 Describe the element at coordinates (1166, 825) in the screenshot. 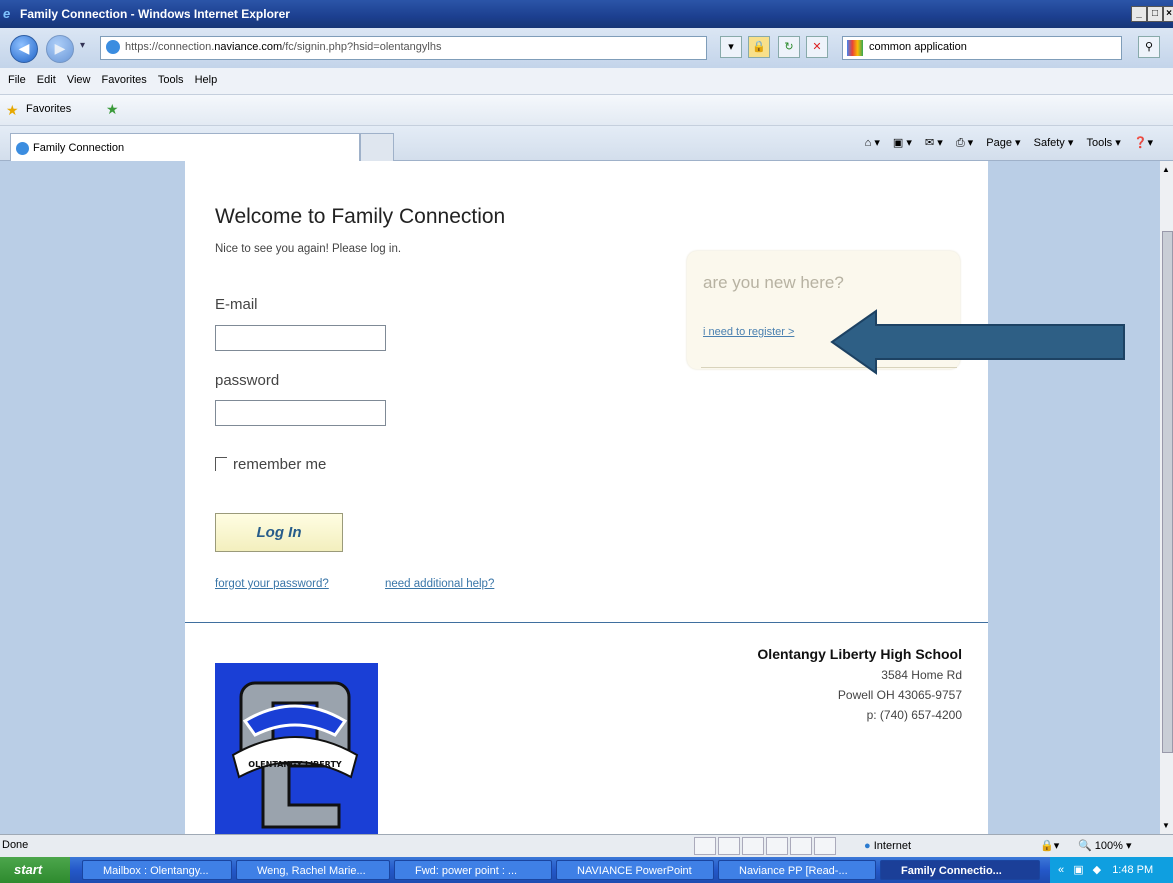

I see `scroll-down-icon: ▼` at that location.